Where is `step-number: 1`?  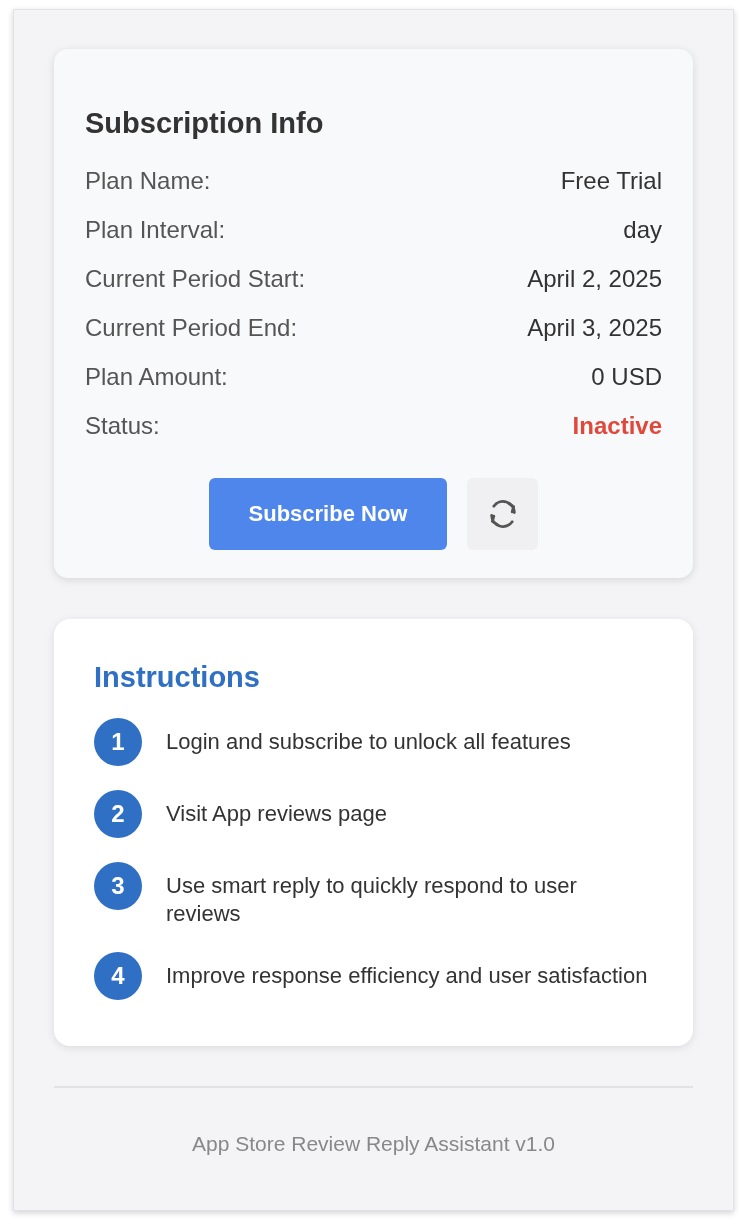
step-number: 1 is located at coordinates (118, 742).